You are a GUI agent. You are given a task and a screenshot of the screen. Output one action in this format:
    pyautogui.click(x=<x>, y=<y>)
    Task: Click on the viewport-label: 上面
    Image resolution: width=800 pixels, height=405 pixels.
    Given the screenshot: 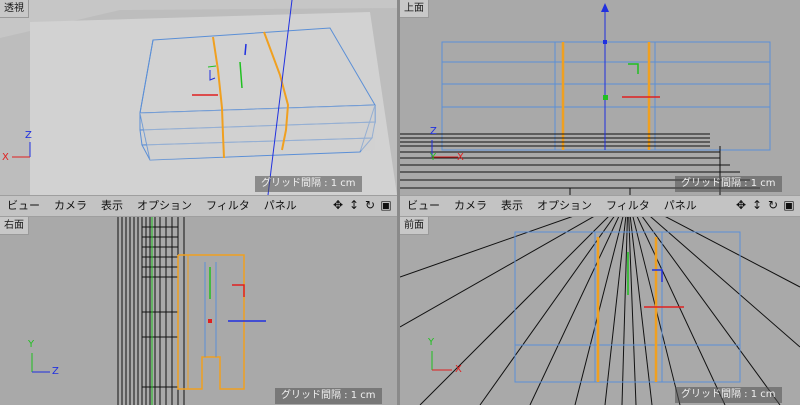 What is the action you would take?
    pyautogui.click(x=414, y=9)
    